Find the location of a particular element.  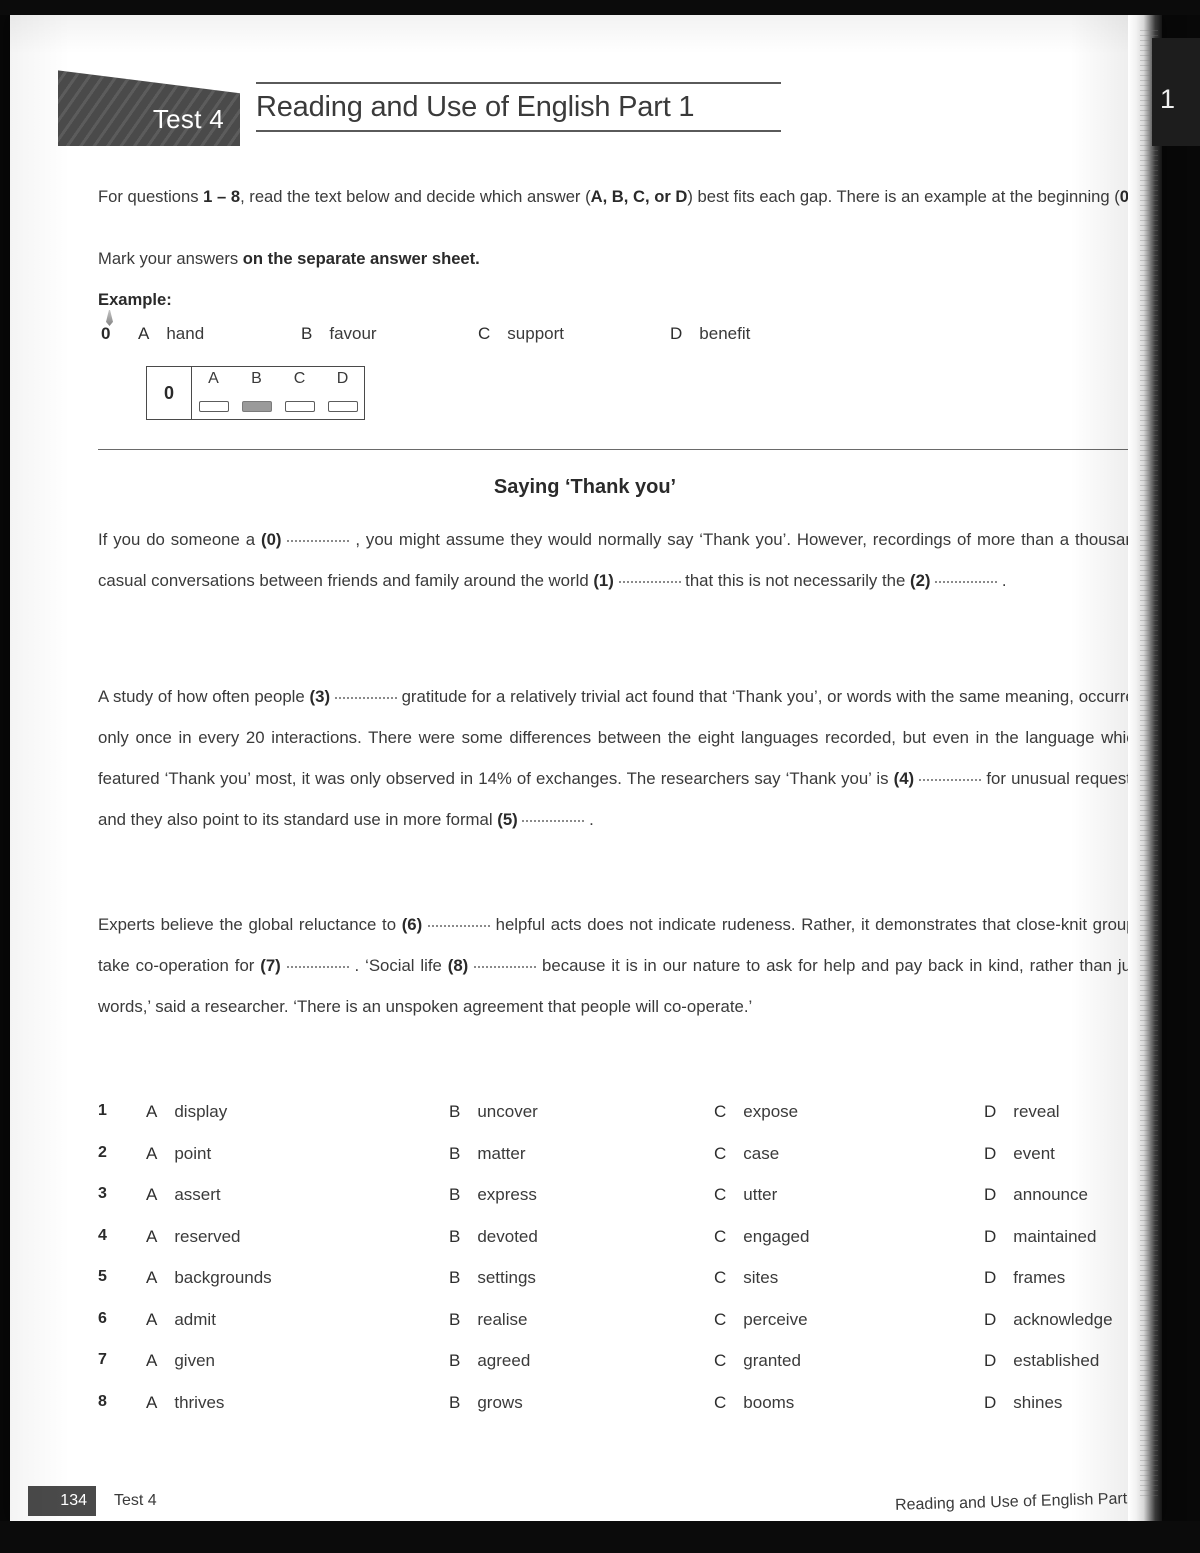

paragraph-text: that this is not necessarily the is located at coordinates (795, 581).